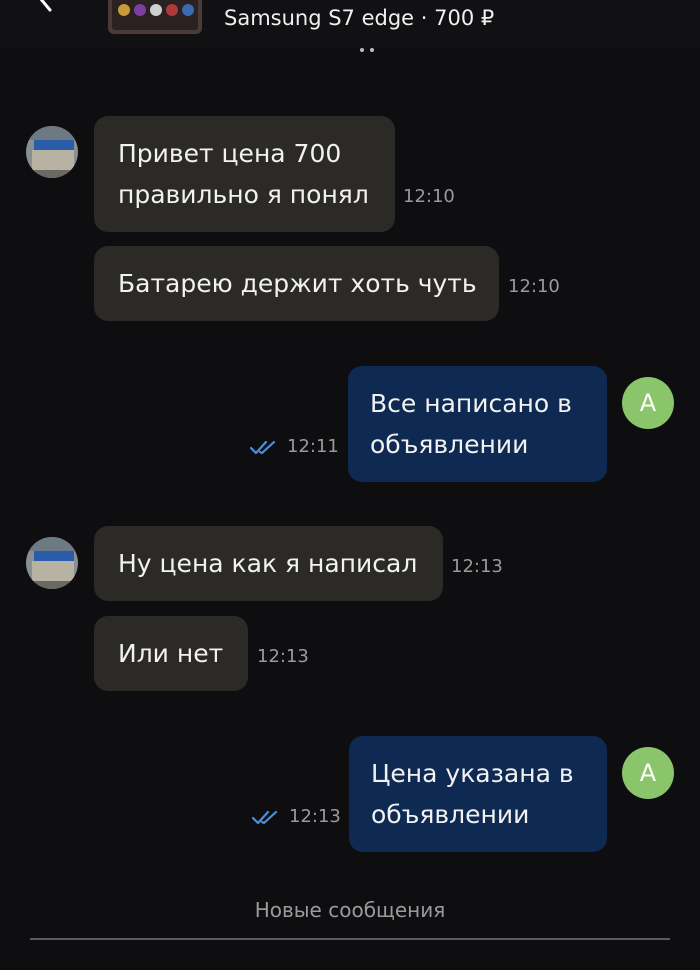 This screenshot has height=970, width=700. Describe the element at coordinates (471, 403) in the screenshot. I see `message-text: Все написано в` at that location.